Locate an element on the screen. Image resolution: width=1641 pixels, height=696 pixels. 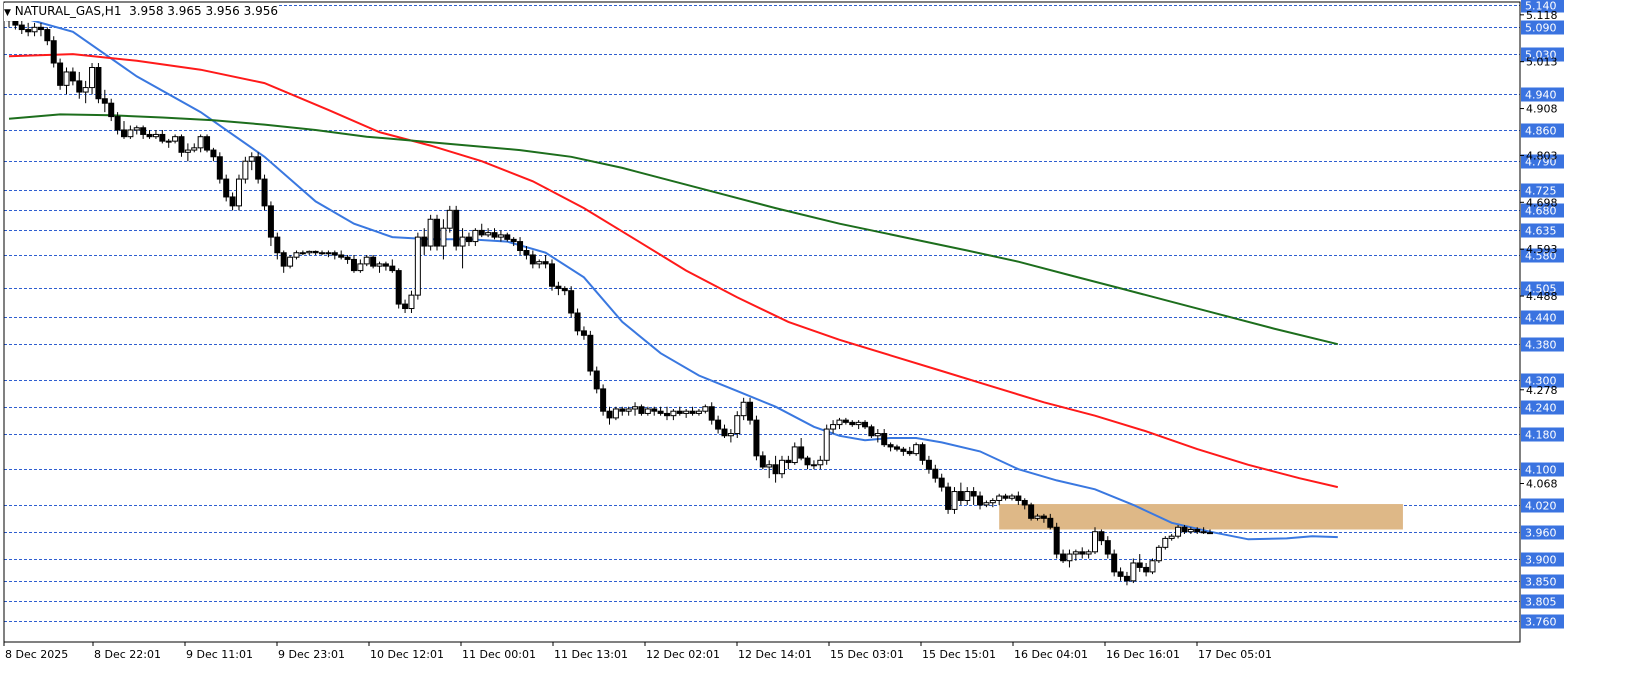
price-tick-label: 5.118 is located at coordinates (1542, 15).